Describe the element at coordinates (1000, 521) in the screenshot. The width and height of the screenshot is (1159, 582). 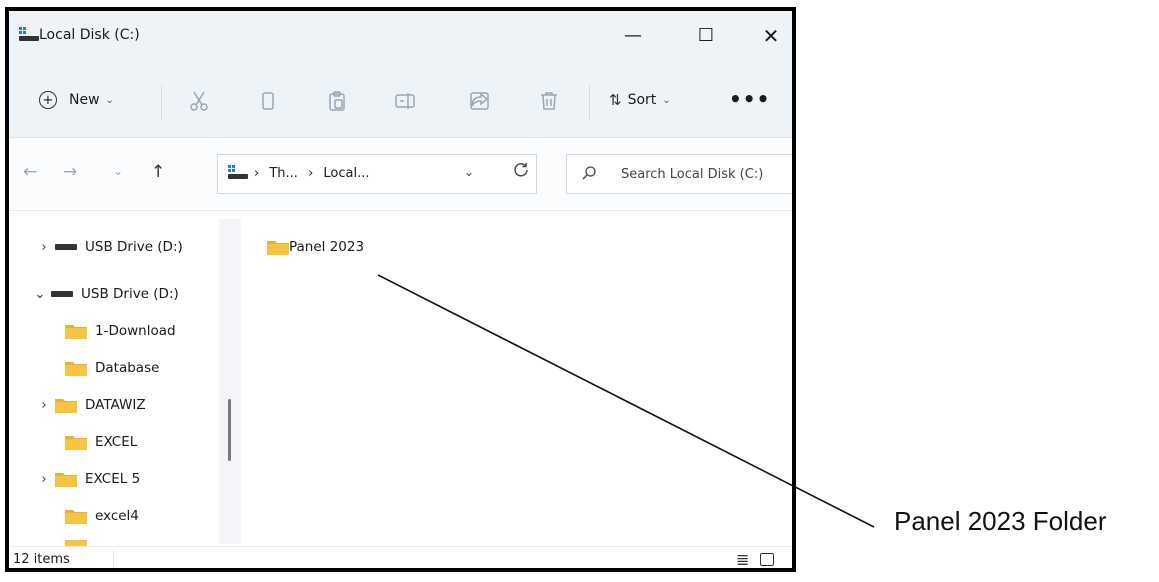
I see `callout-label: Panel 2023 Folder` at that location.